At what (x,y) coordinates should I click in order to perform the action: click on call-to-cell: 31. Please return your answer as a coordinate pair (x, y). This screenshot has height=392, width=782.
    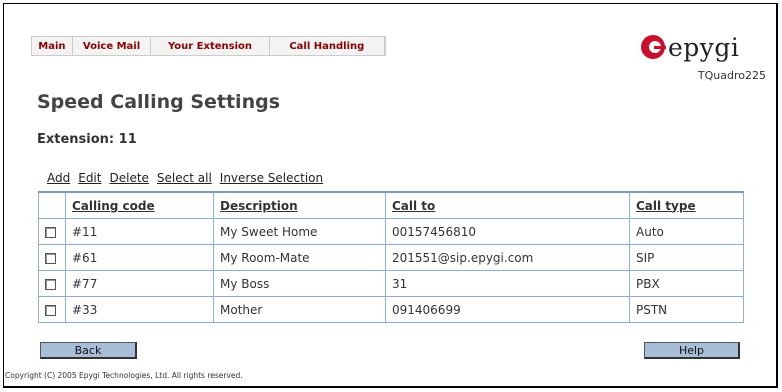
    Looking at the image, I should click on (507, 283).